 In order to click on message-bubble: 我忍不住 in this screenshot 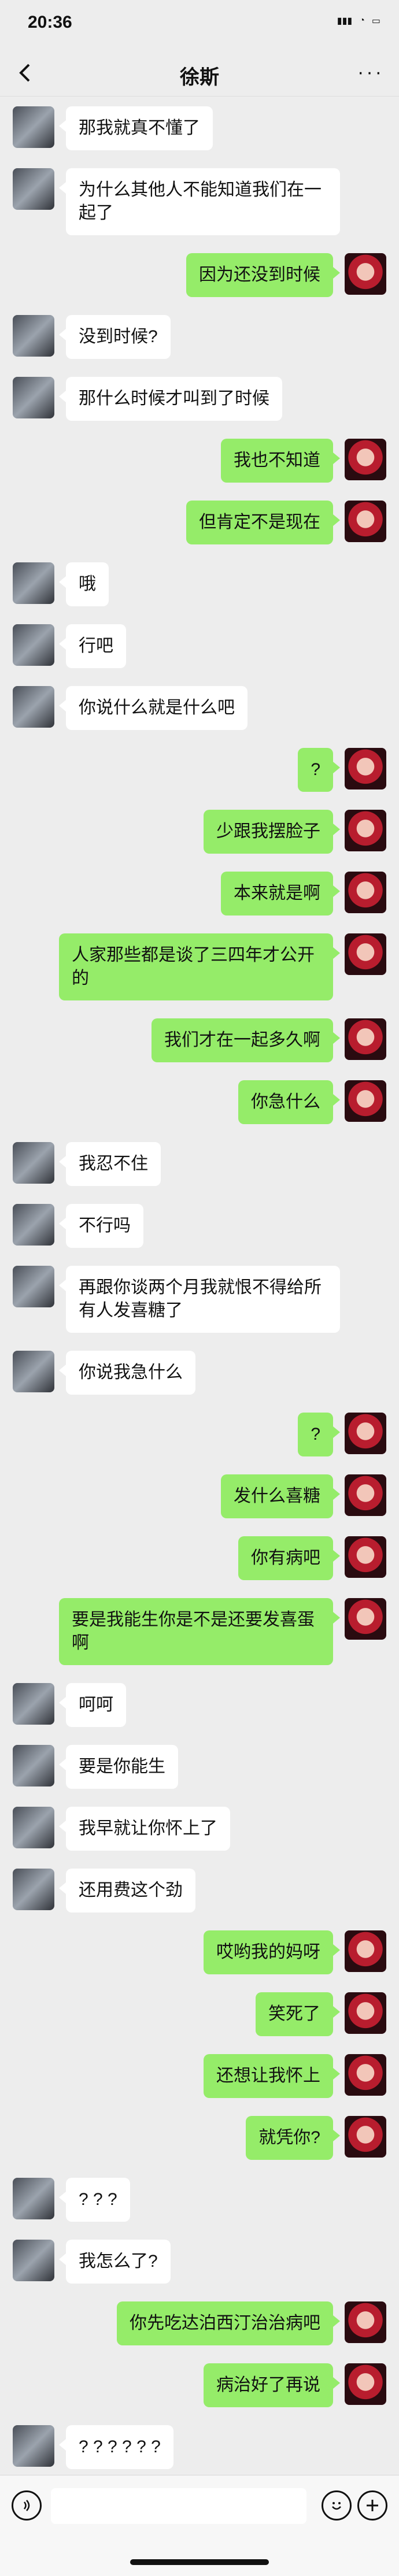, I will do `click(110, 1164)`.